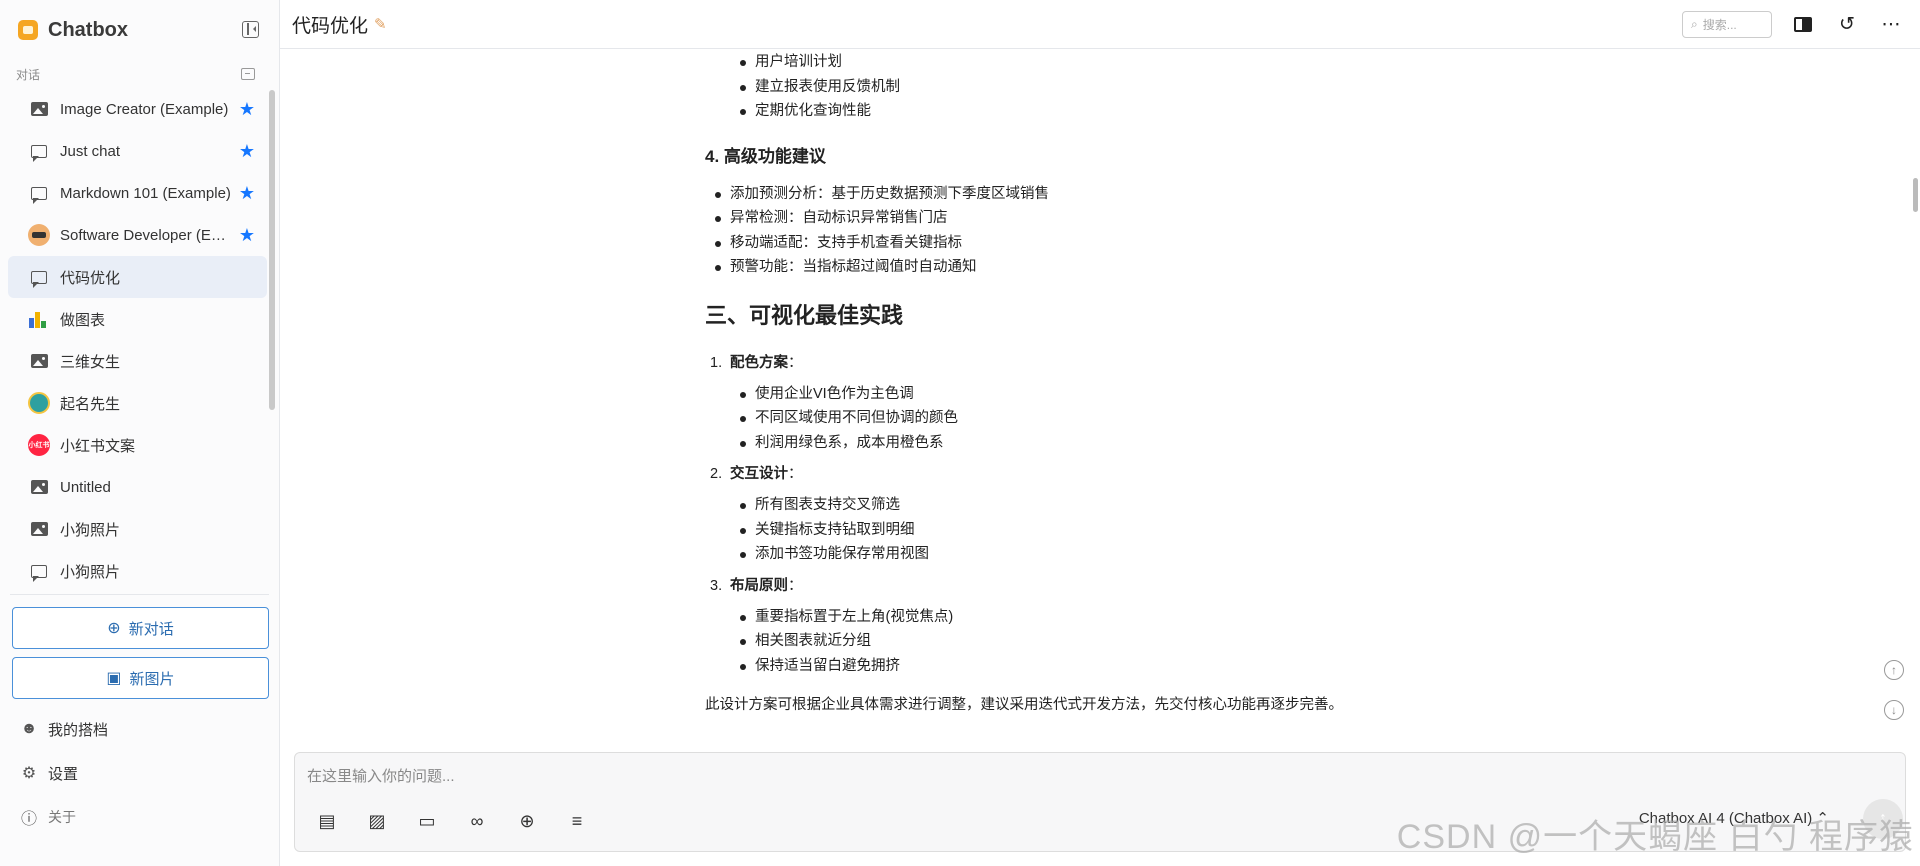 This screenshot has width=1920, height=866. Describe the element at coordinates (90, 151) in the screenshot. I see `conversation-label: Just chat` at that location.